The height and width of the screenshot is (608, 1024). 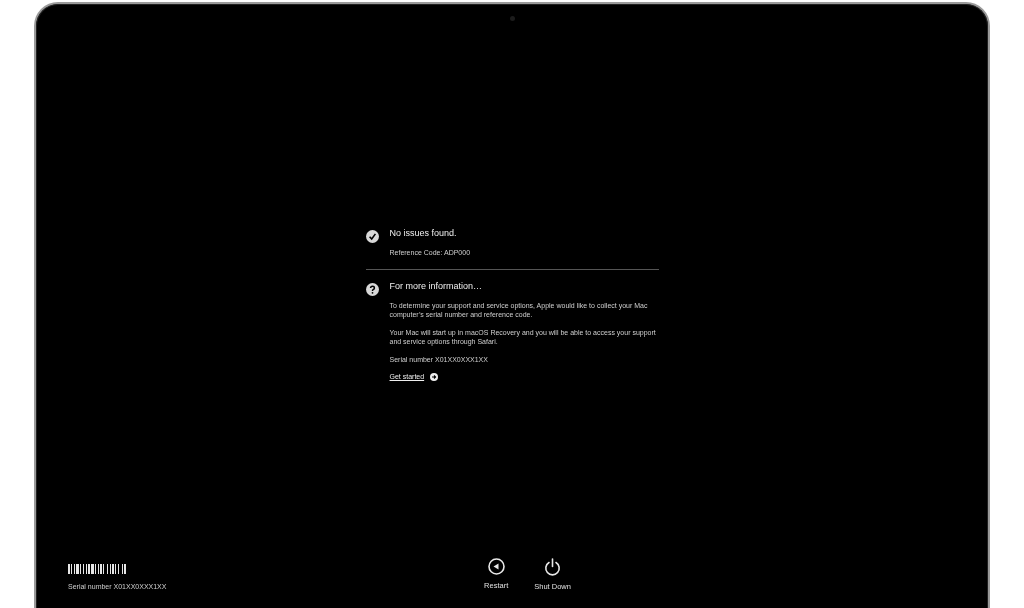 I want to click on restart-icon, so click(x=496, y=566).